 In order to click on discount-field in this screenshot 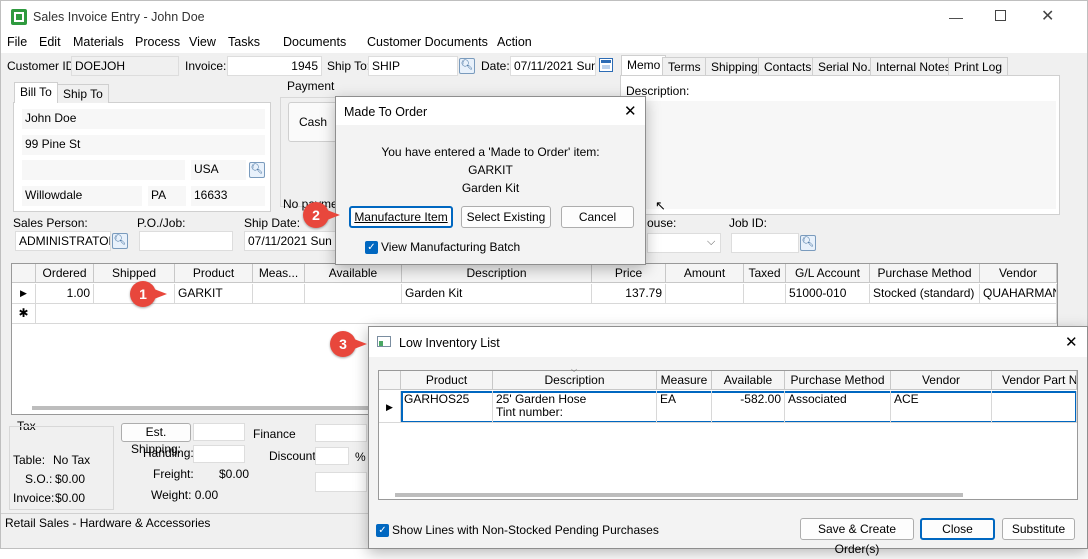, I will do `click(332, 456)`.